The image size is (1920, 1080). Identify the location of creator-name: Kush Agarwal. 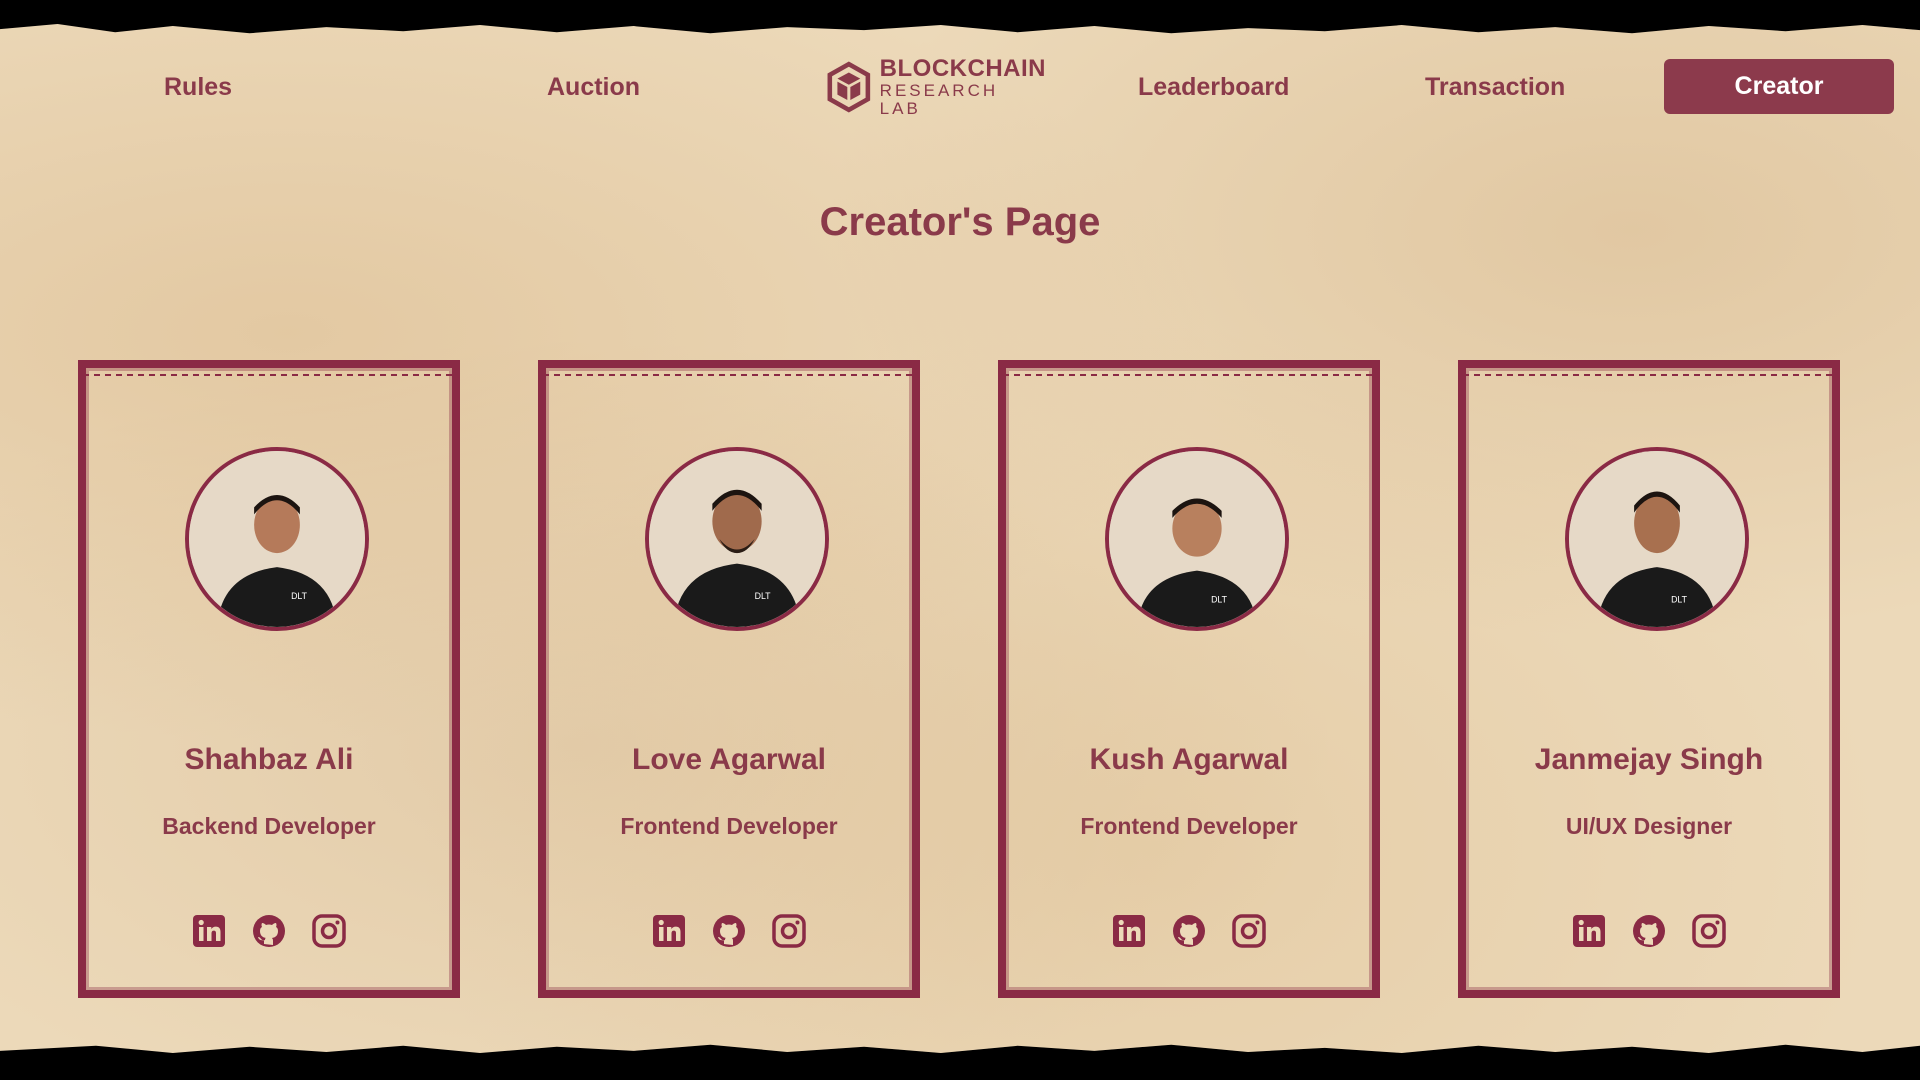
(1189, 759).